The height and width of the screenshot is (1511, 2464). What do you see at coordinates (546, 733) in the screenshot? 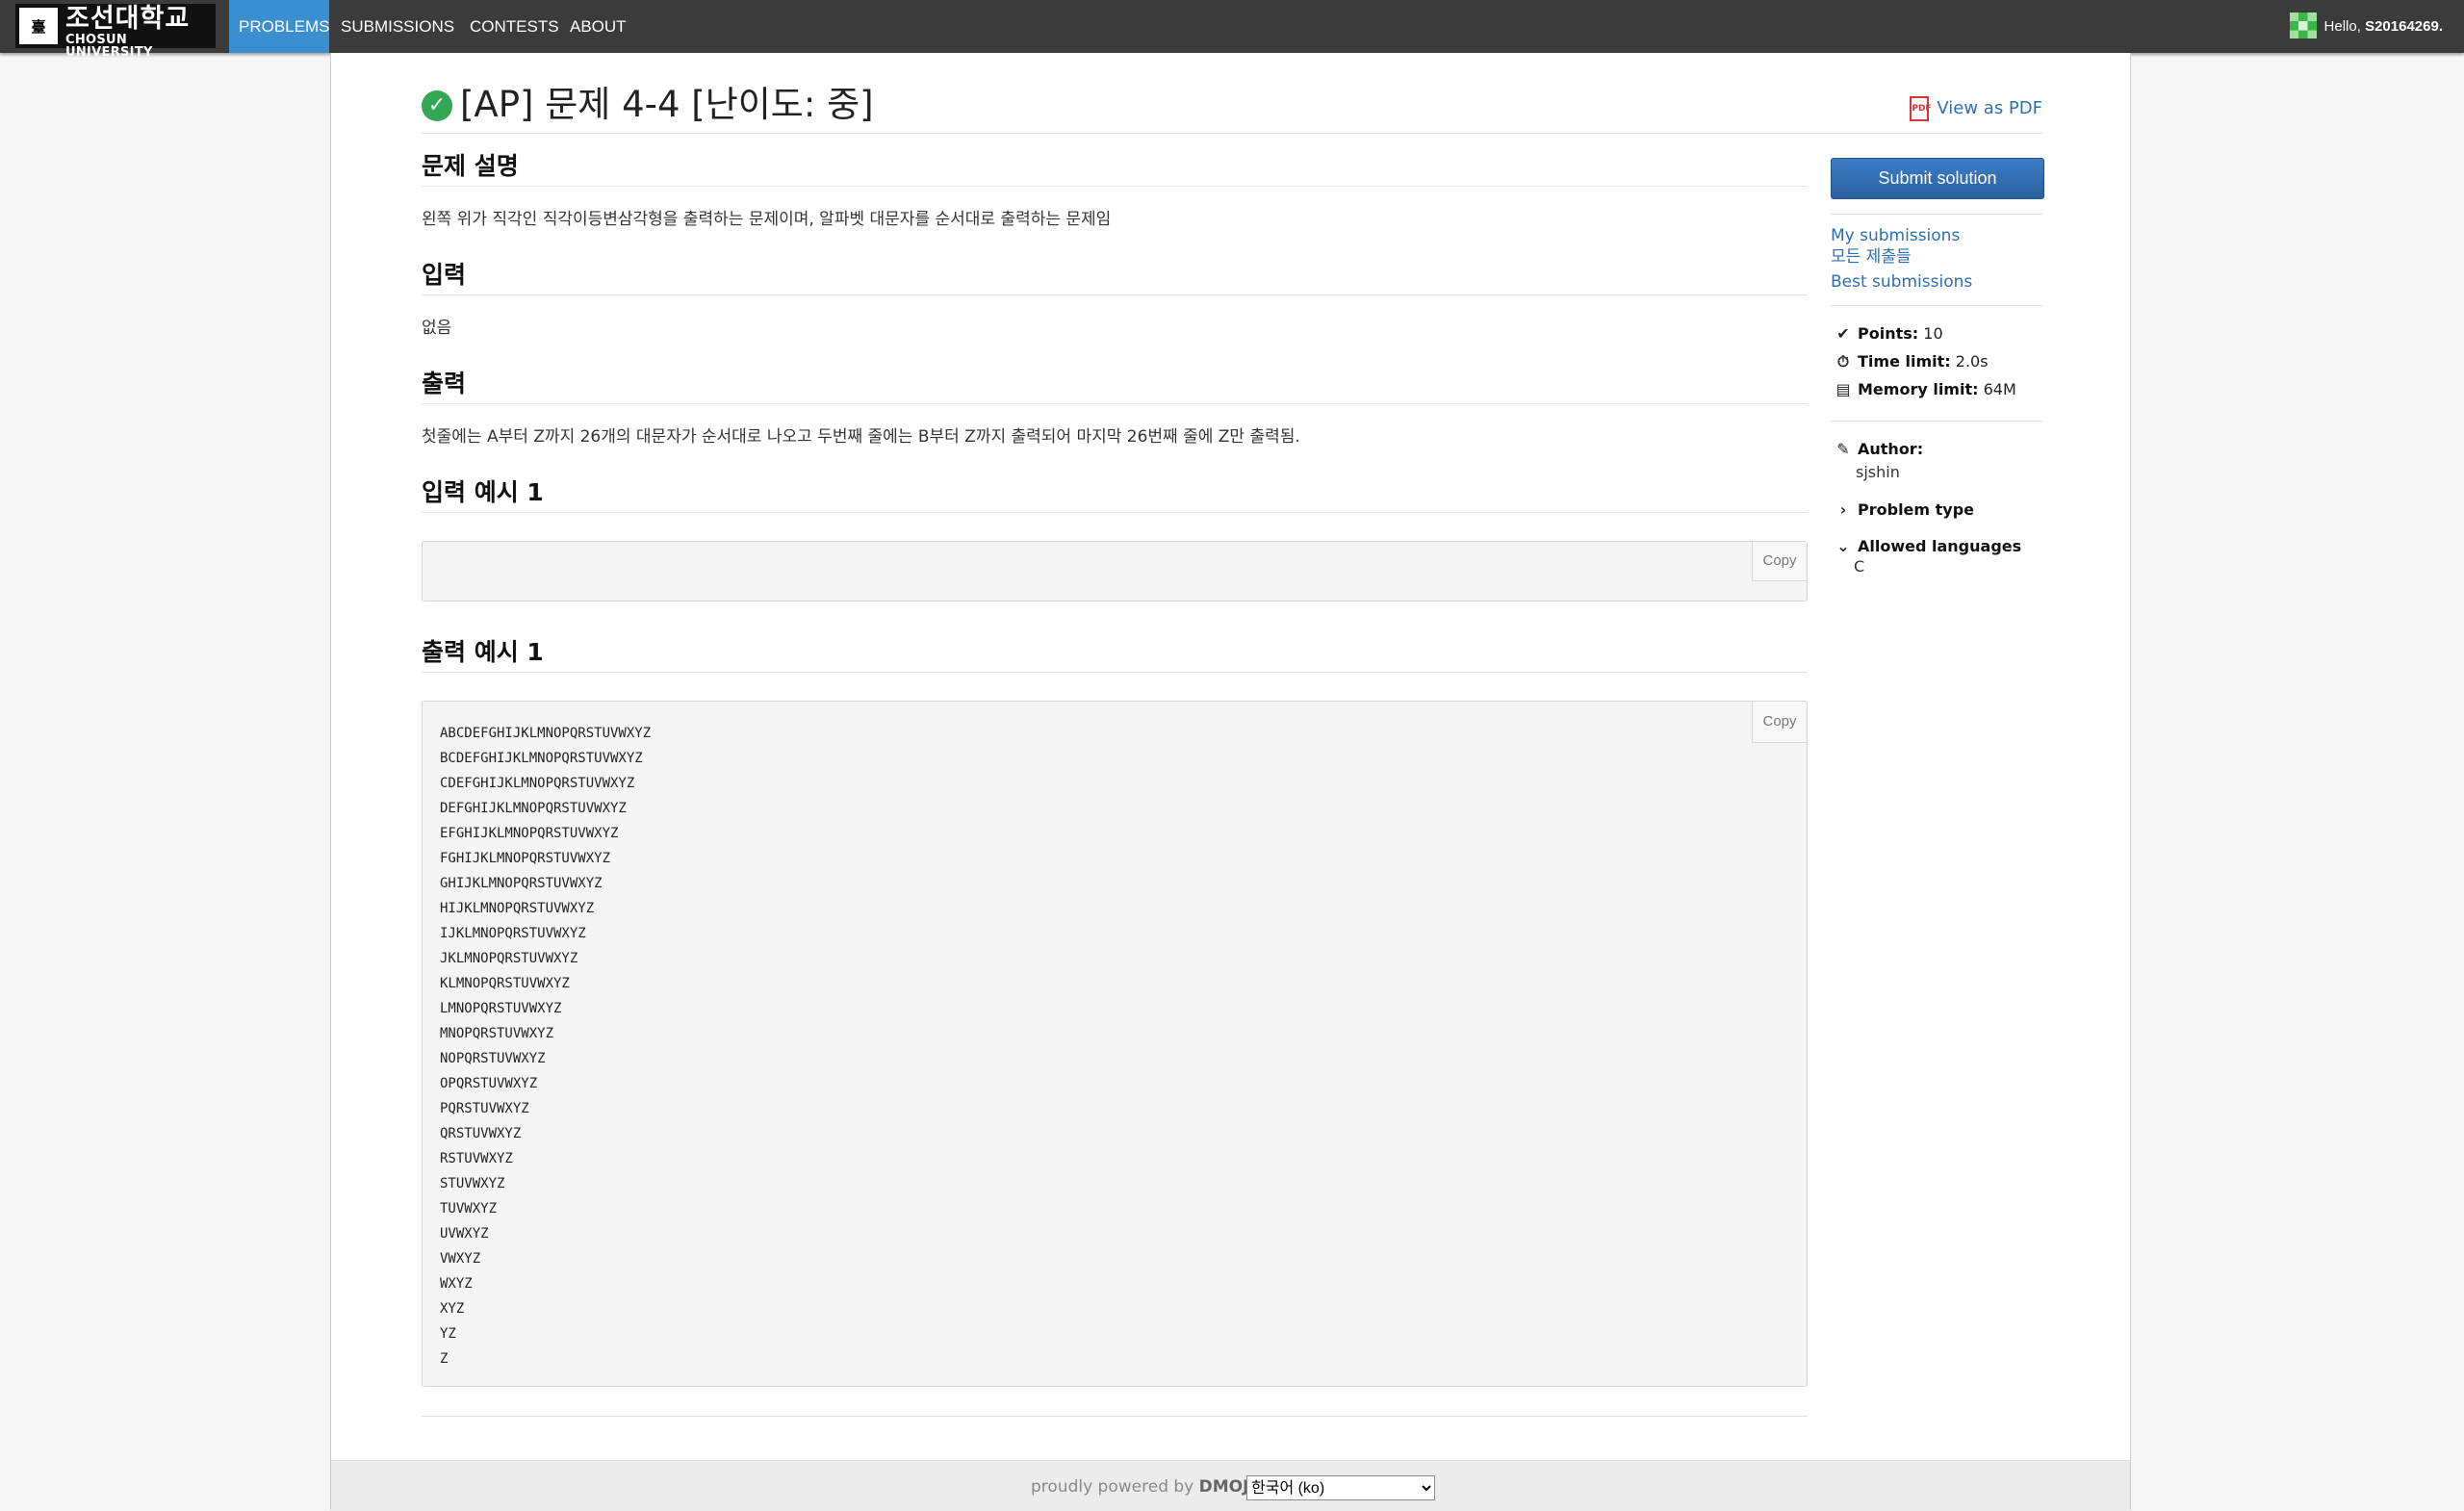
I see `sample-output-line: ABCDEFGHIJKLMNOPQRSTUVWXYZ` at bounding box center [546, 733].